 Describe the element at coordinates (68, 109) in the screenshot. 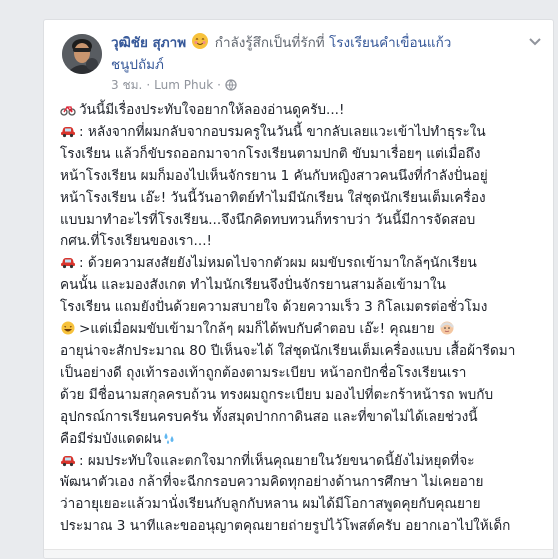

I see `bicycle-icon` at that location.